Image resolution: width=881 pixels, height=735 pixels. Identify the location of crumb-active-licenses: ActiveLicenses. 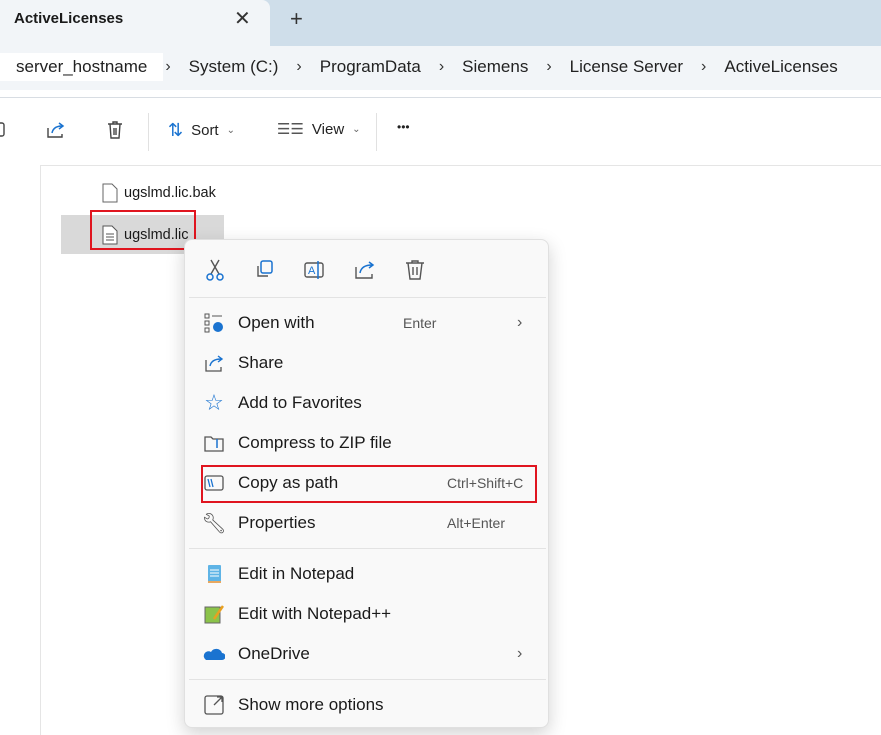
(780, 67).